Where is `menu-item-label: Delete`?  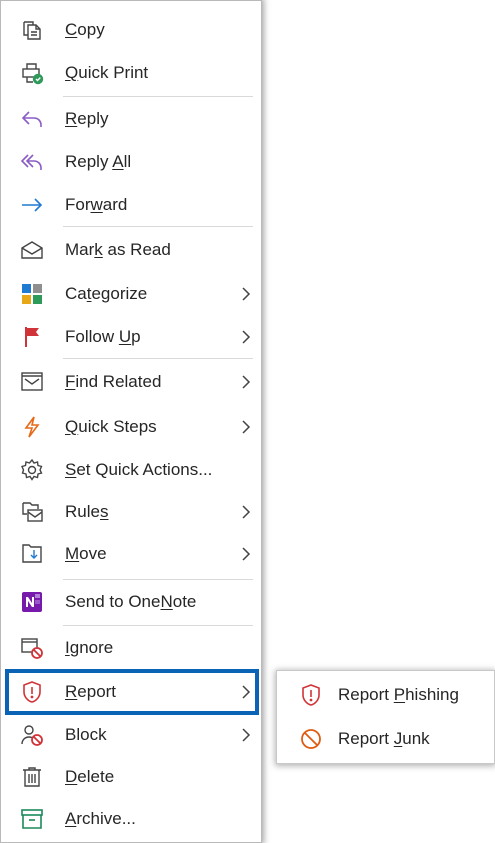 menu-item-label: Delete is located at coordinates (90, 776).